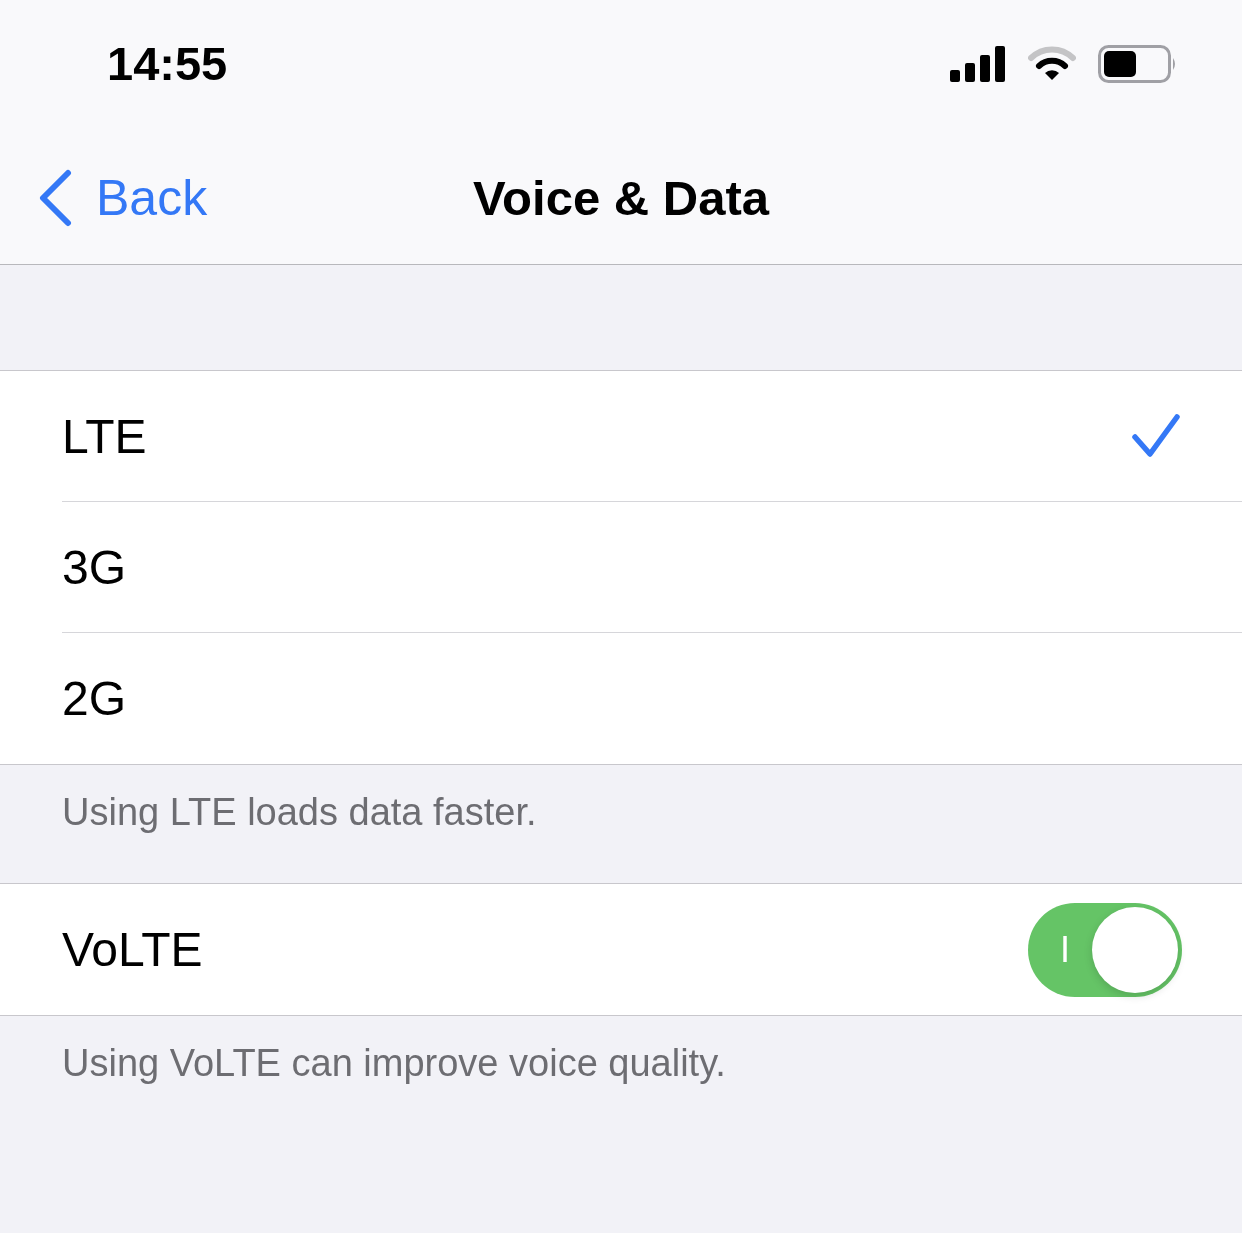 The image size is (1242, 1233). What do you see at coordinates (652, 567) in the screenshot?
I see `network-option: 3G` at bounding box center [652, 567].